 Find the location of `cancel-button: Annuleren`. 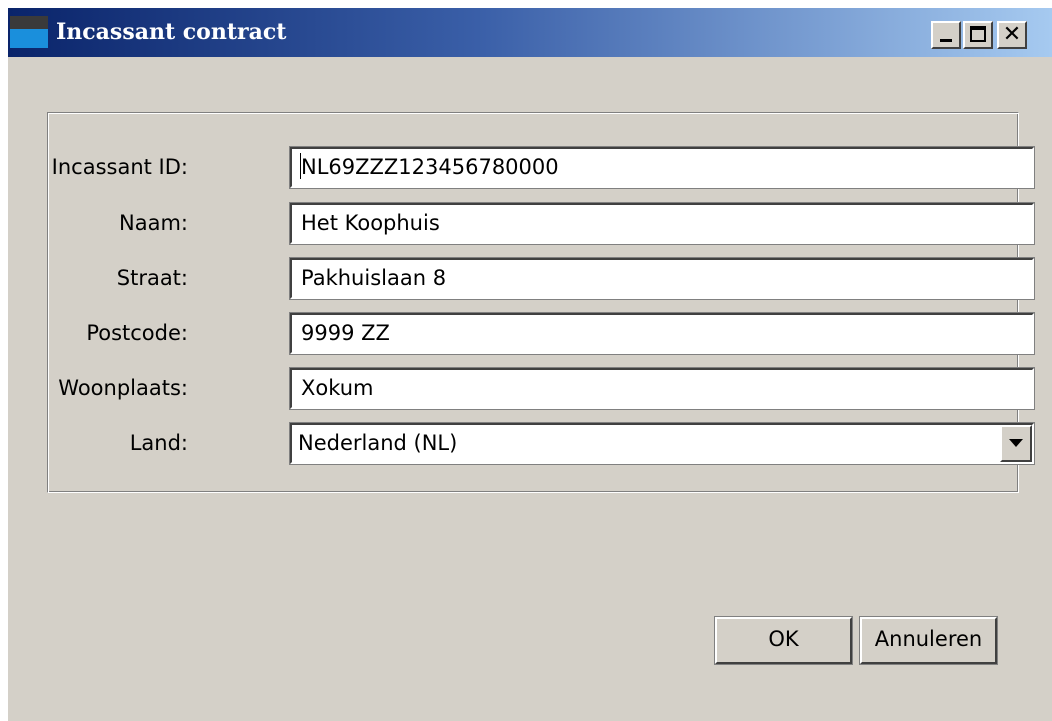

cancel-button: Annuleren is located at coordinates (928, 640).